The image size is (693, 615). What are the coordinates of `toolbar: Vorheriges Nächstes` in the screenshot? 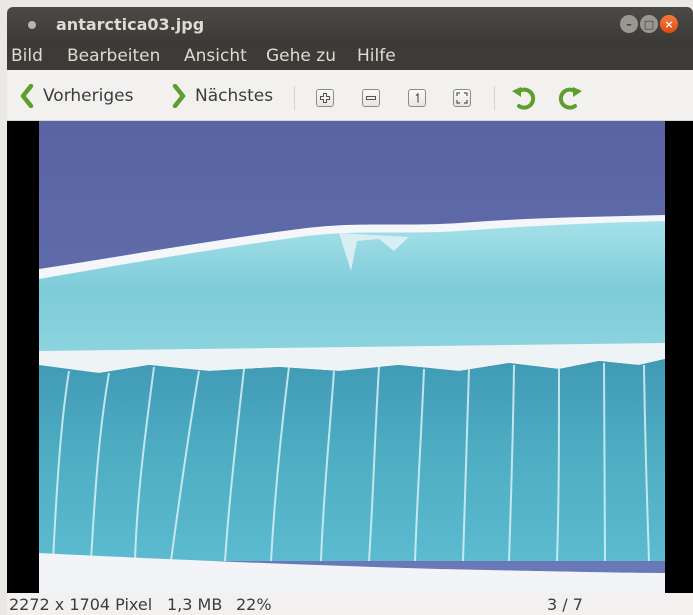 It's located at (350, 95).